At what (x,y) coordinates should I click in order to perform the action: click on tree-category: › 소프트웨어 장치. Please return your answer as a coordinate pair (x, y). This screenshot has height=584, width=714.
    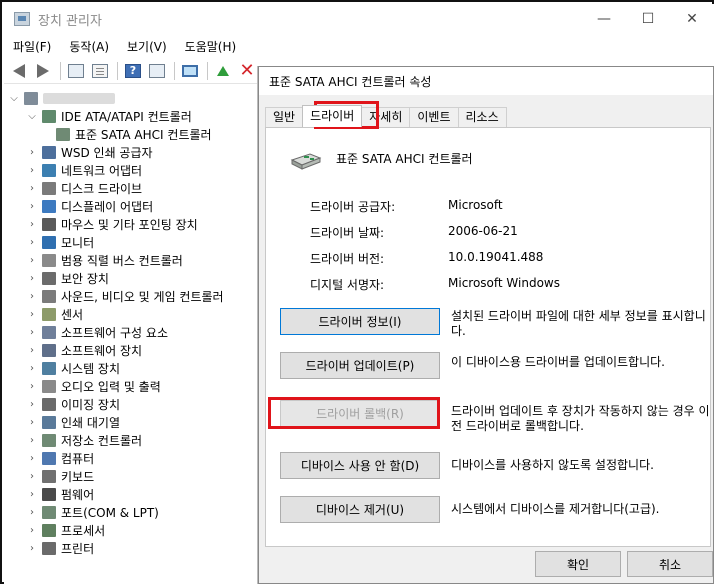
    Looking at the image, I should click on (84, 350).